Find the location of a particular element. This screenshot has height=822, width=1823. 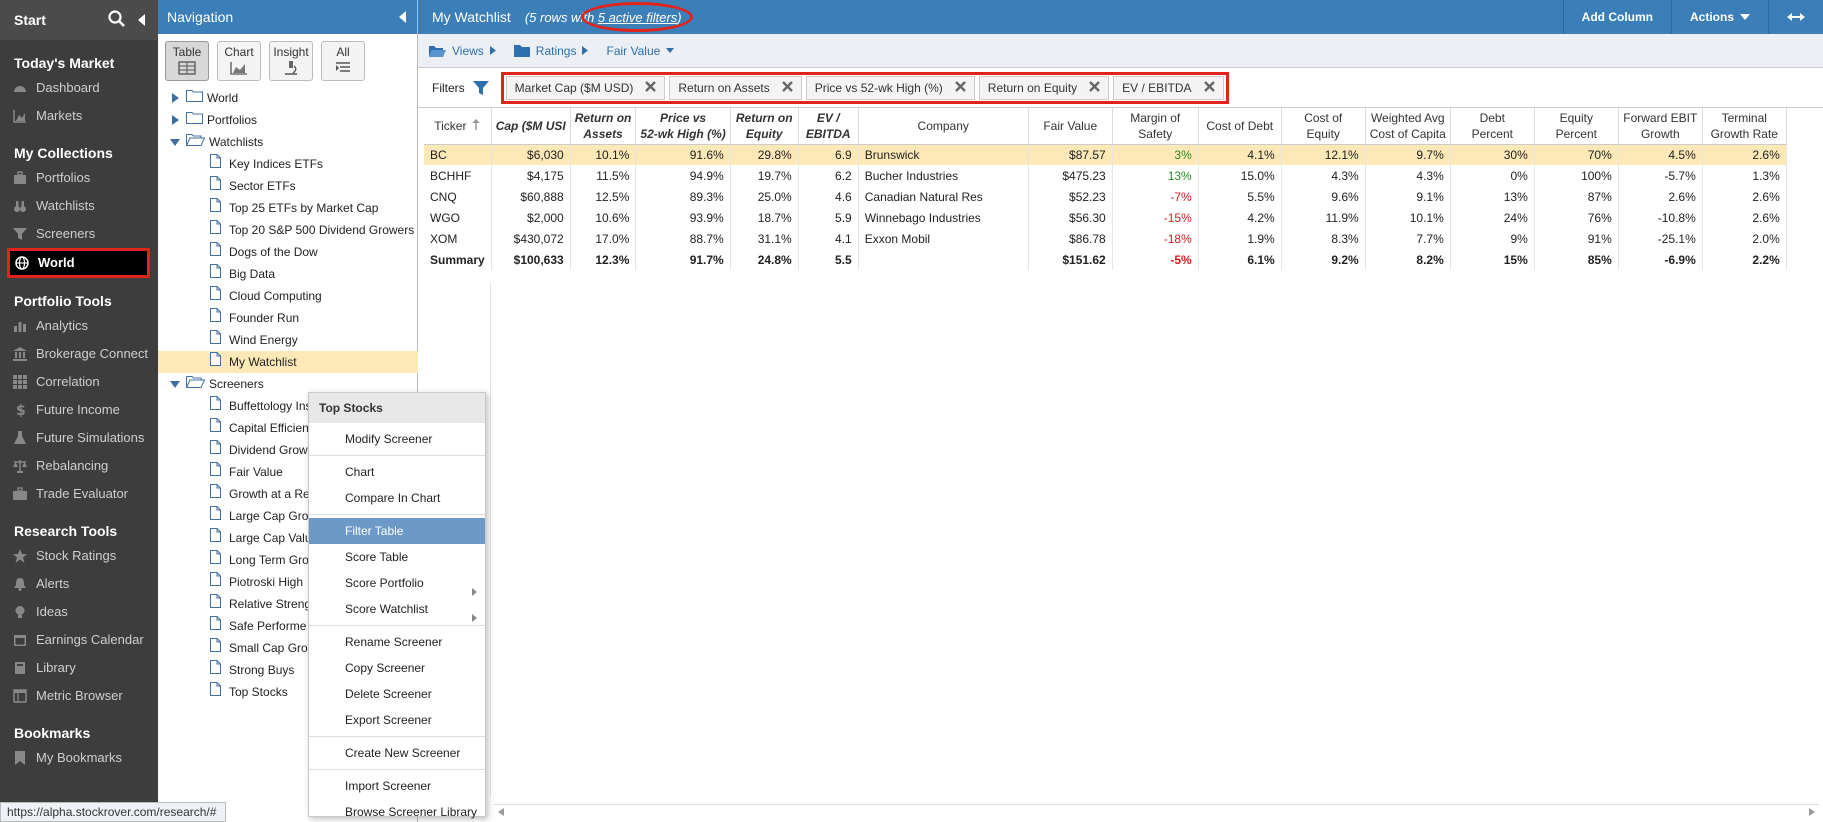

menu-item-import-screener: Import Screener is located at coordinates (397, 786).